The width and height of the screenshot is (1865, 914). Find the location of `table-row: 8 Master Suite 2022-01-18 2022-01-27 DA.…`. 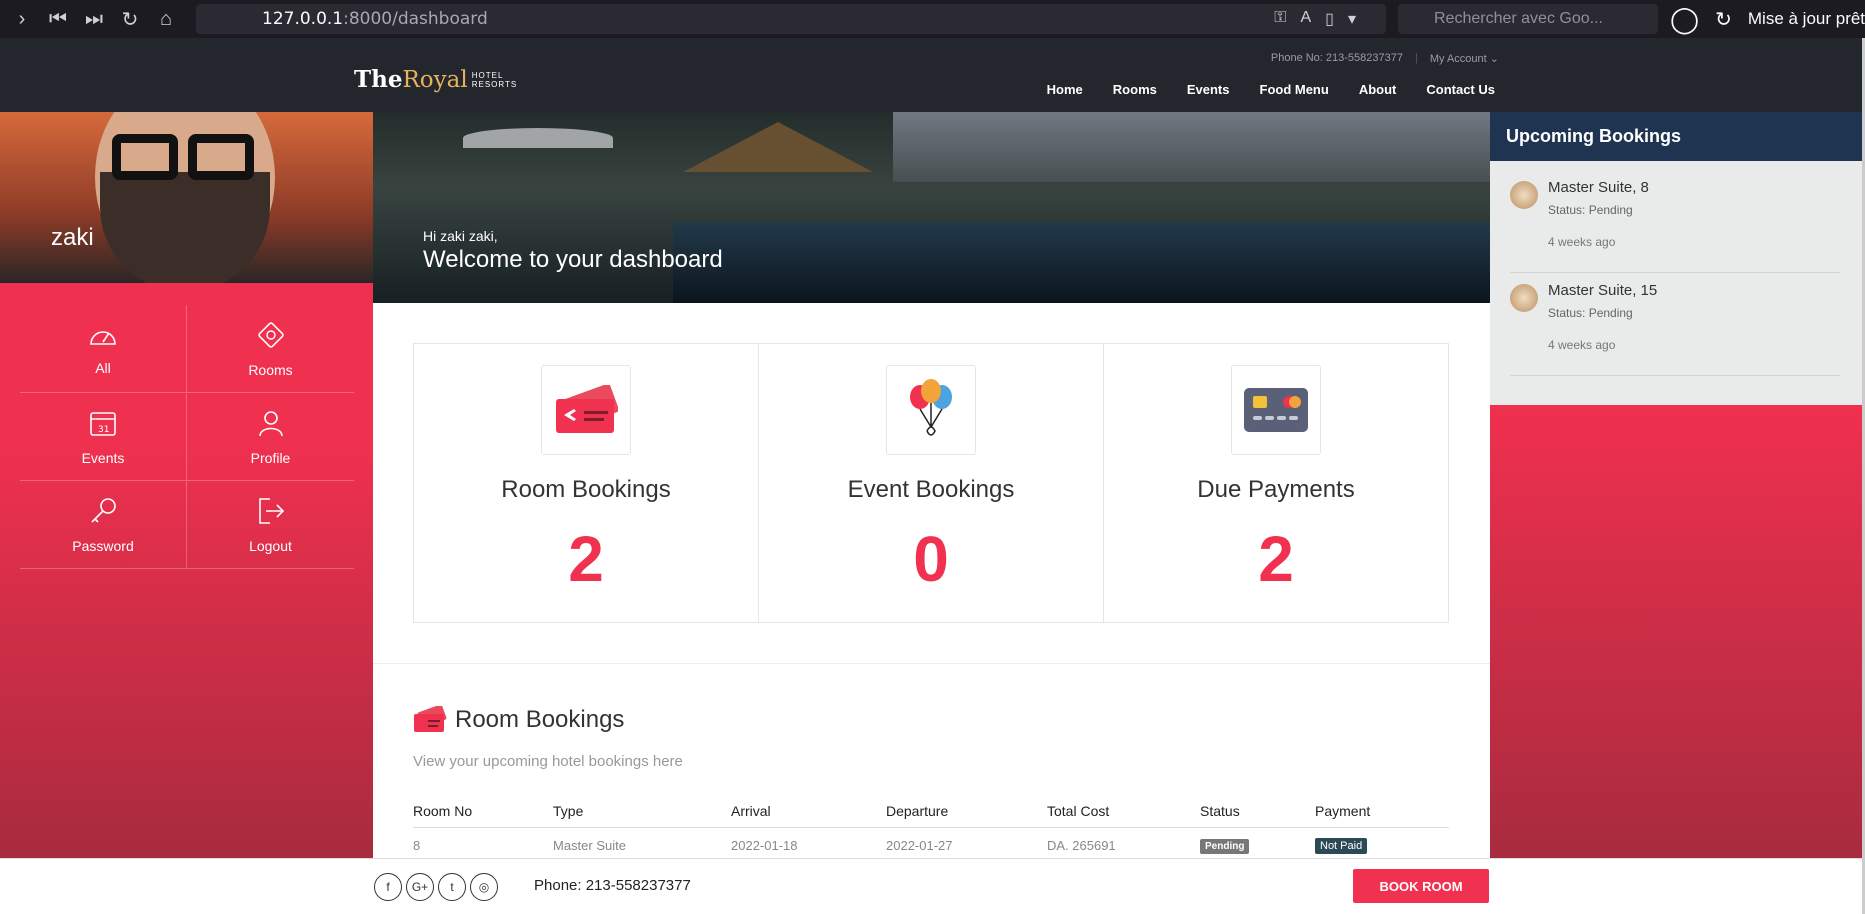

table-row: 8 Master Suite 2022-01-18 2022-01-27 DA.… is located at coordinates (931, 845).